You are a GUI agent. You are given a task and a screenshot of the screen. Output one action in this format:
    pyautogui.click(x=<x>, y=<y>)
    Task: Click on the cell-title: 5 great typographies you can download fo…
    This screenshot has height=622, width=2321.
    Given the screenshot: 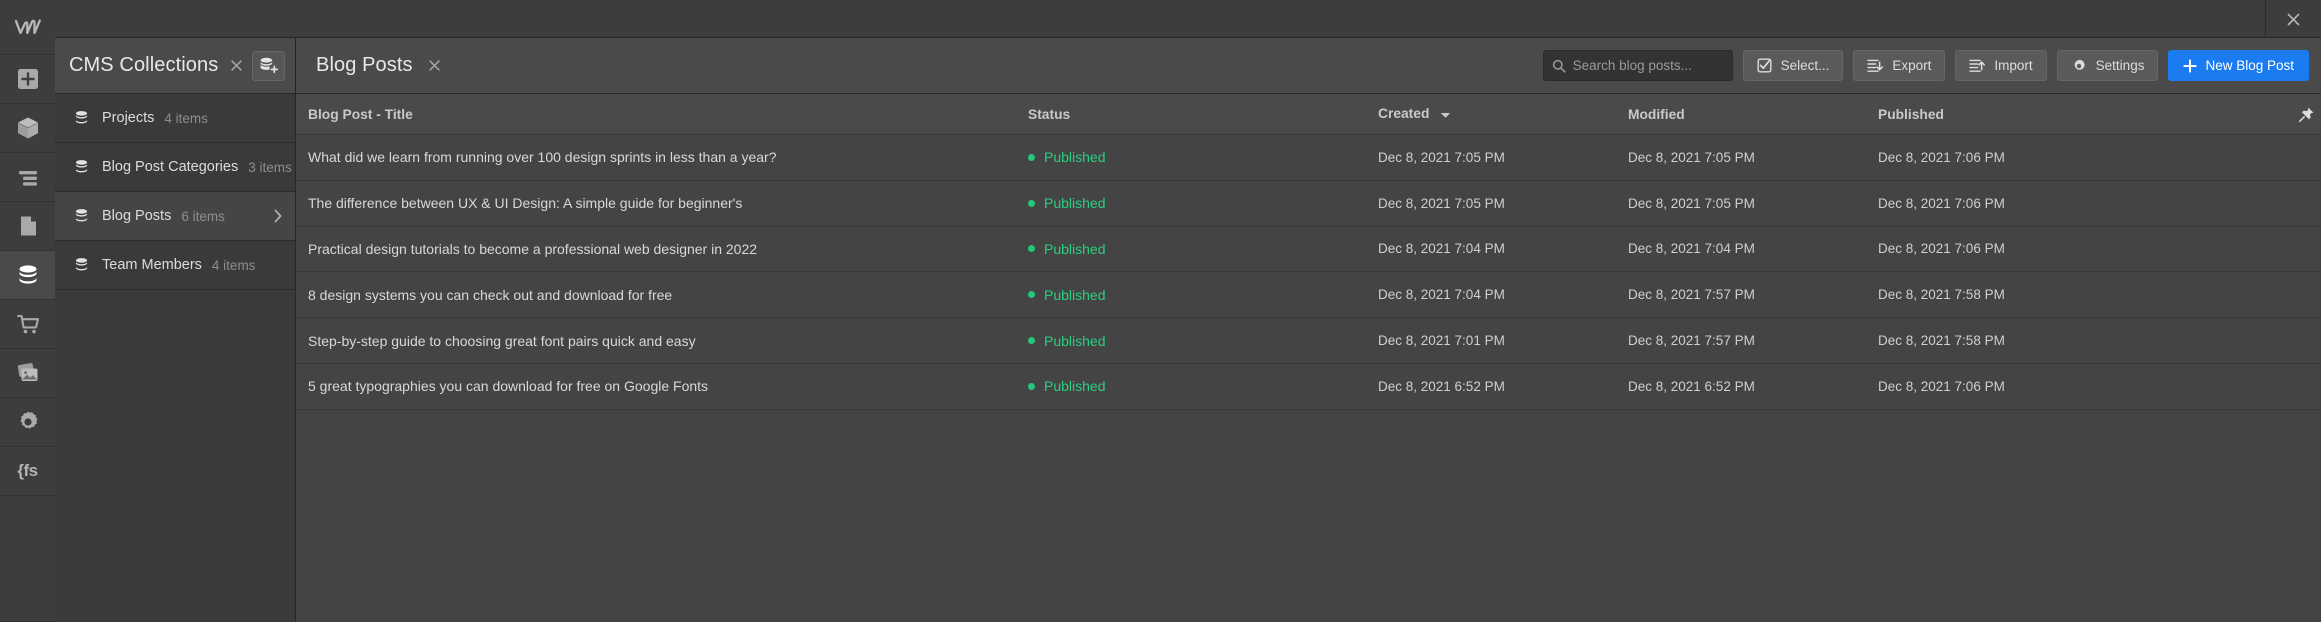 What is the action you would take?
    pyautogui.click(x=668, y=386)
    